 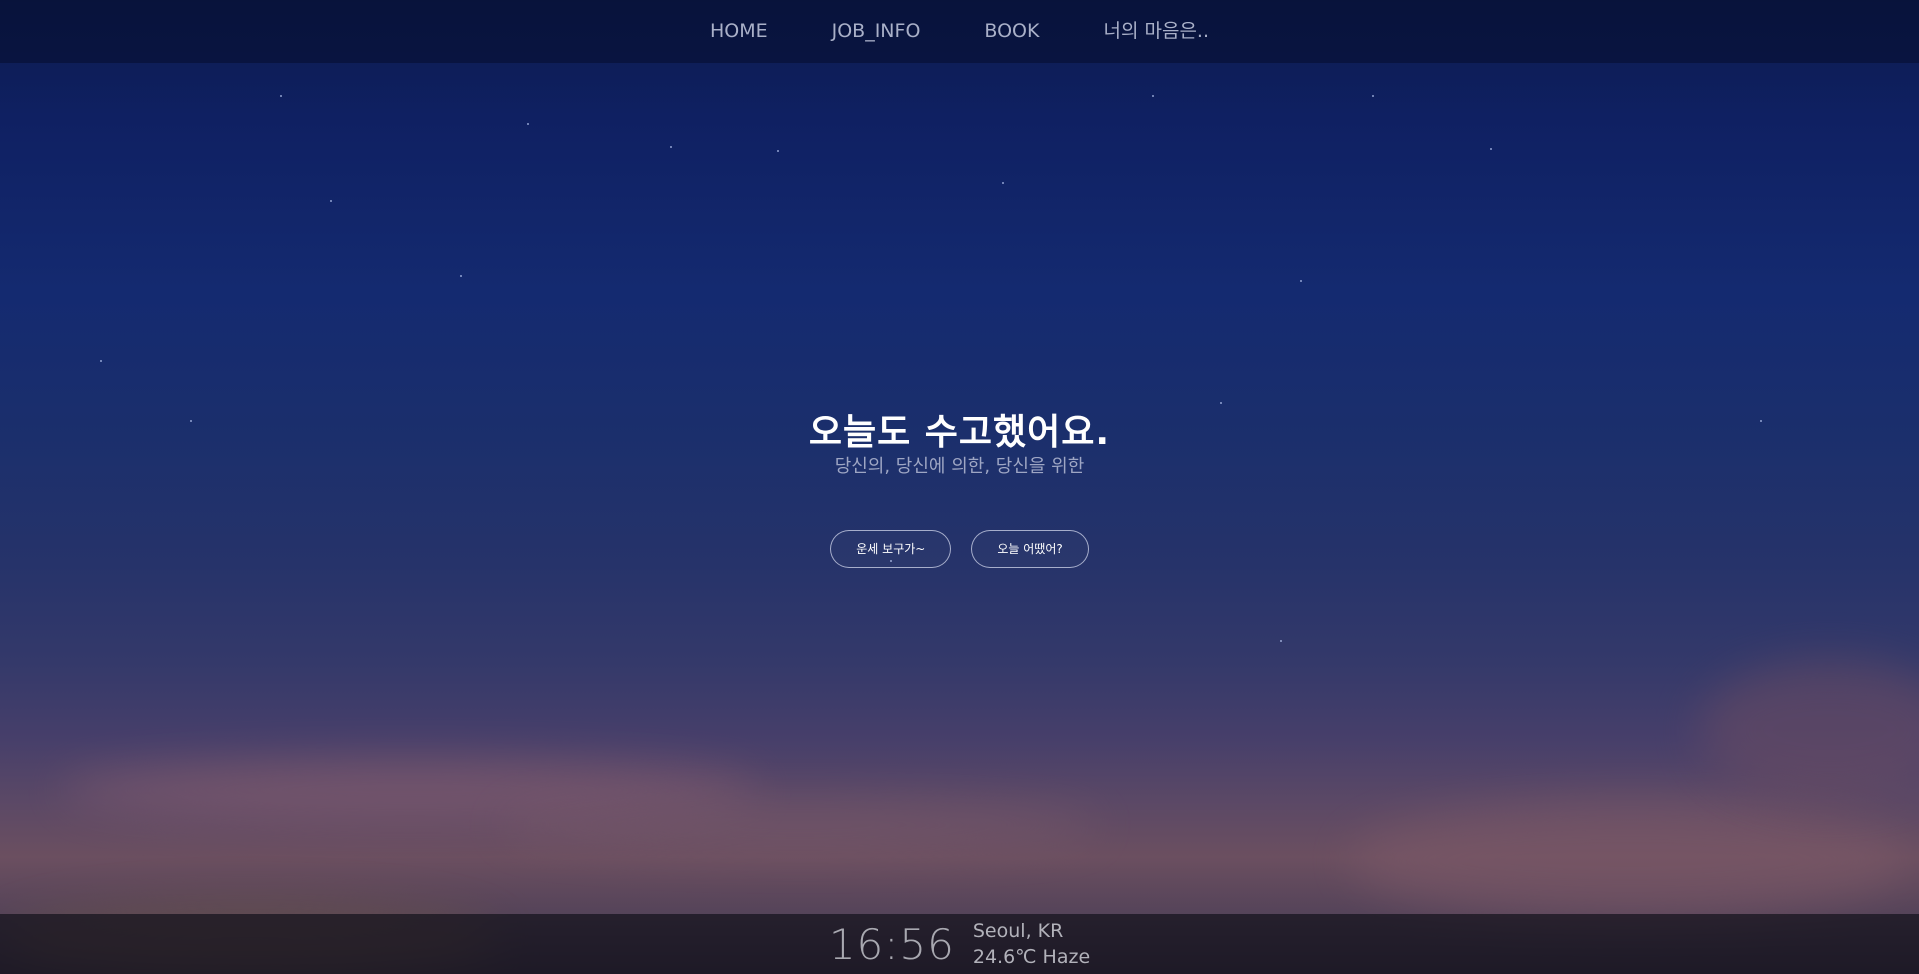 What do you see at coordinates (1018, 931) in the screenshot?
I see `weather-location: Seoul, KR` at bounding box center [1018, 931].